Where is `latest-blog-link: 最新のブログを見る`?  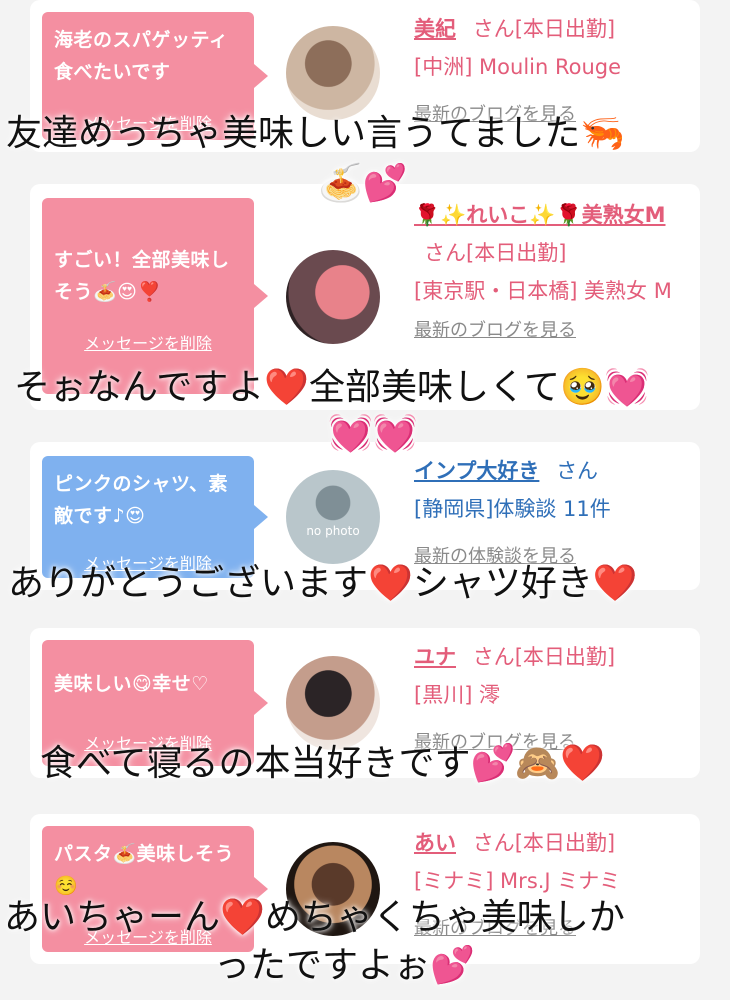
latest-blog-link: 最新のブログを見る is located at coordinates (549, 331).